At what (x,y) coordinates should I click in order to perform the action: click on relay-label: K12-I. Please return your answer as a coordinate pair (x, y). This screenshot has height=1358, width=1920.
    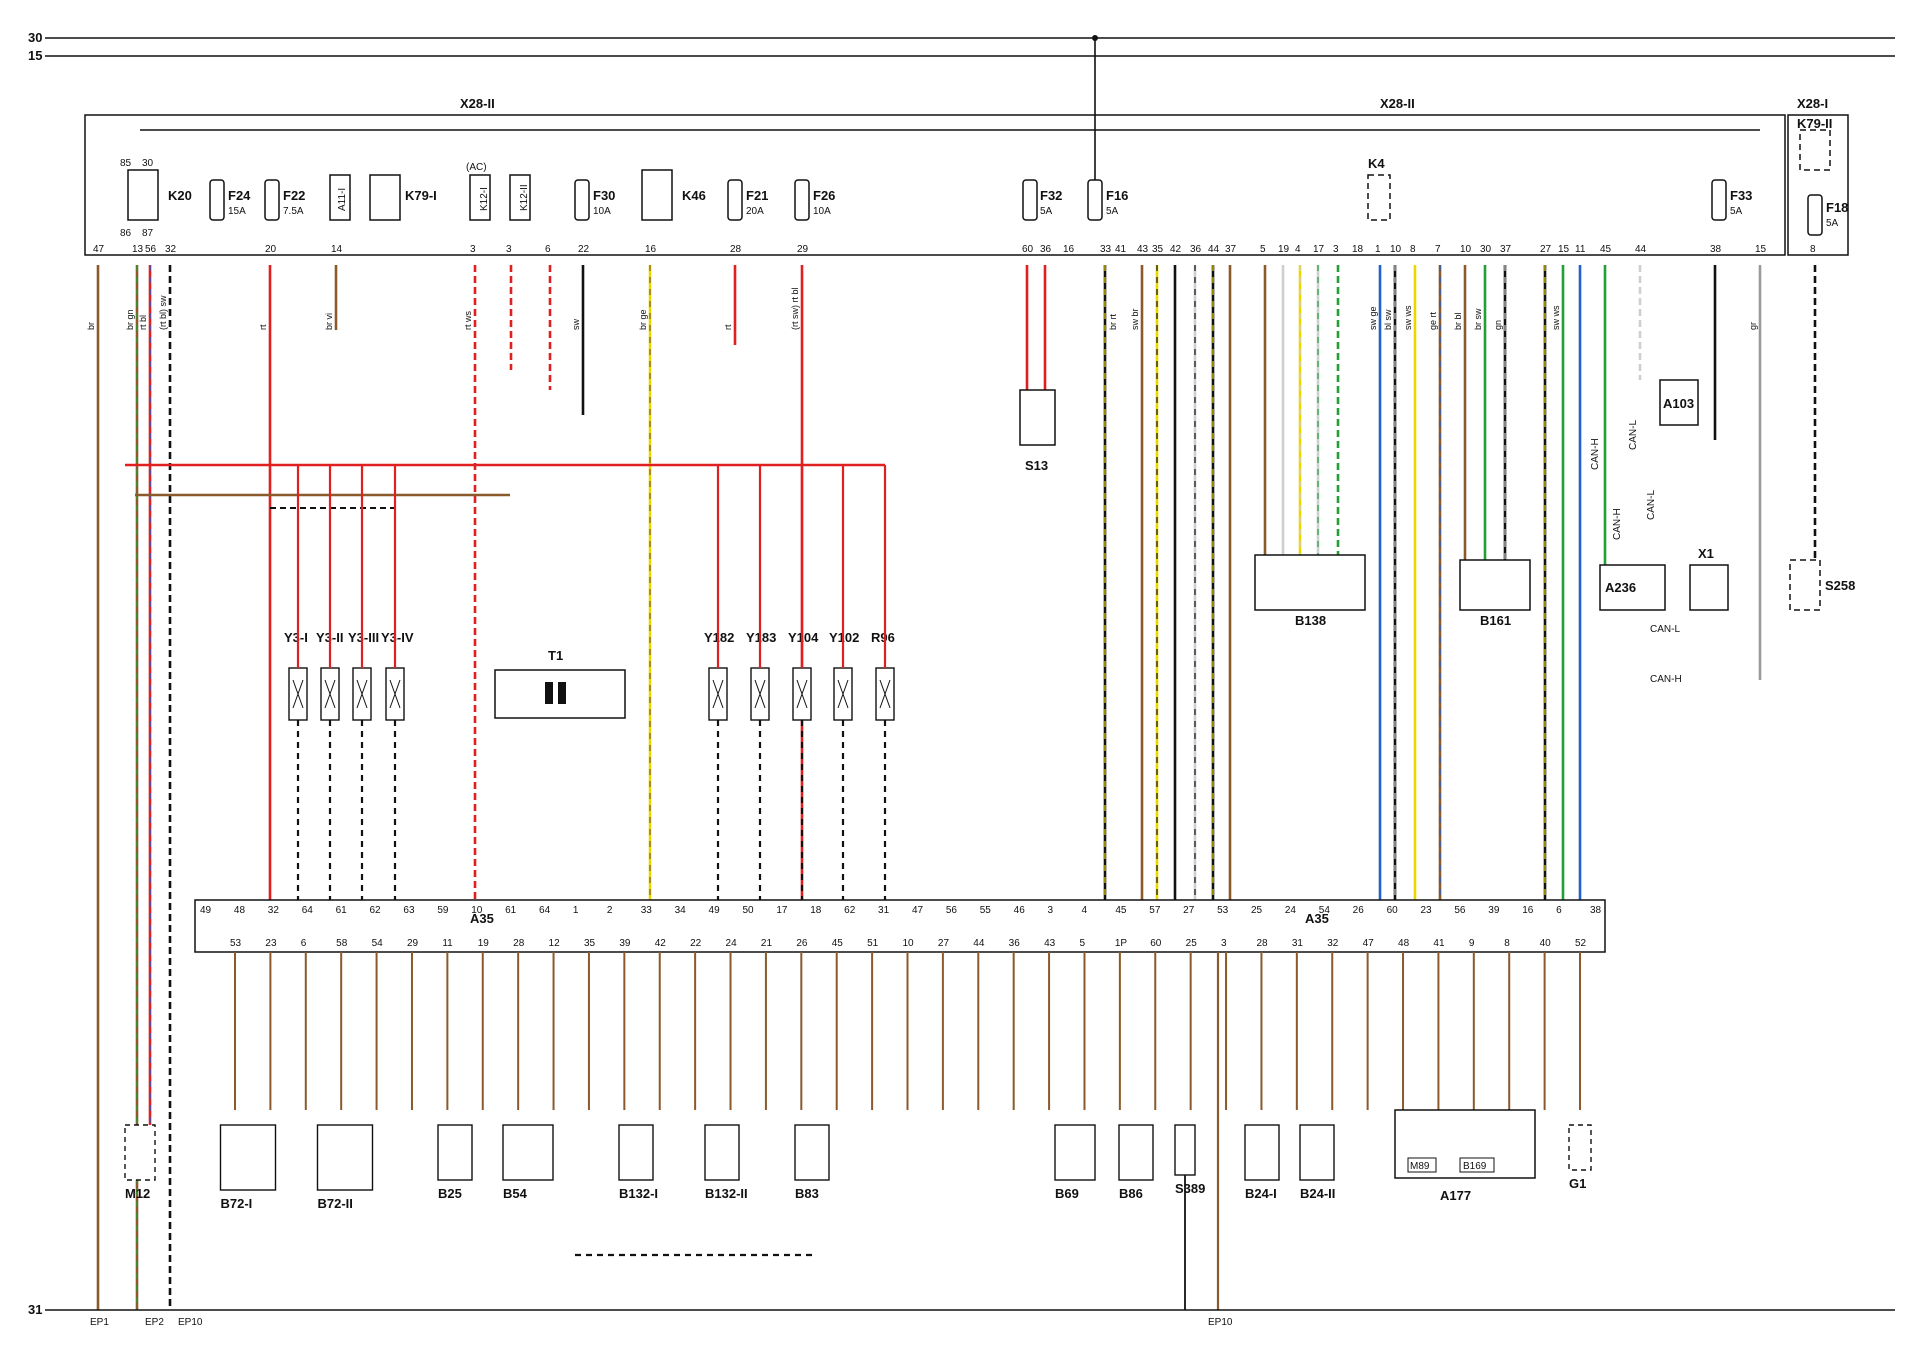
    Looking at the image, I should click on (484, 199).